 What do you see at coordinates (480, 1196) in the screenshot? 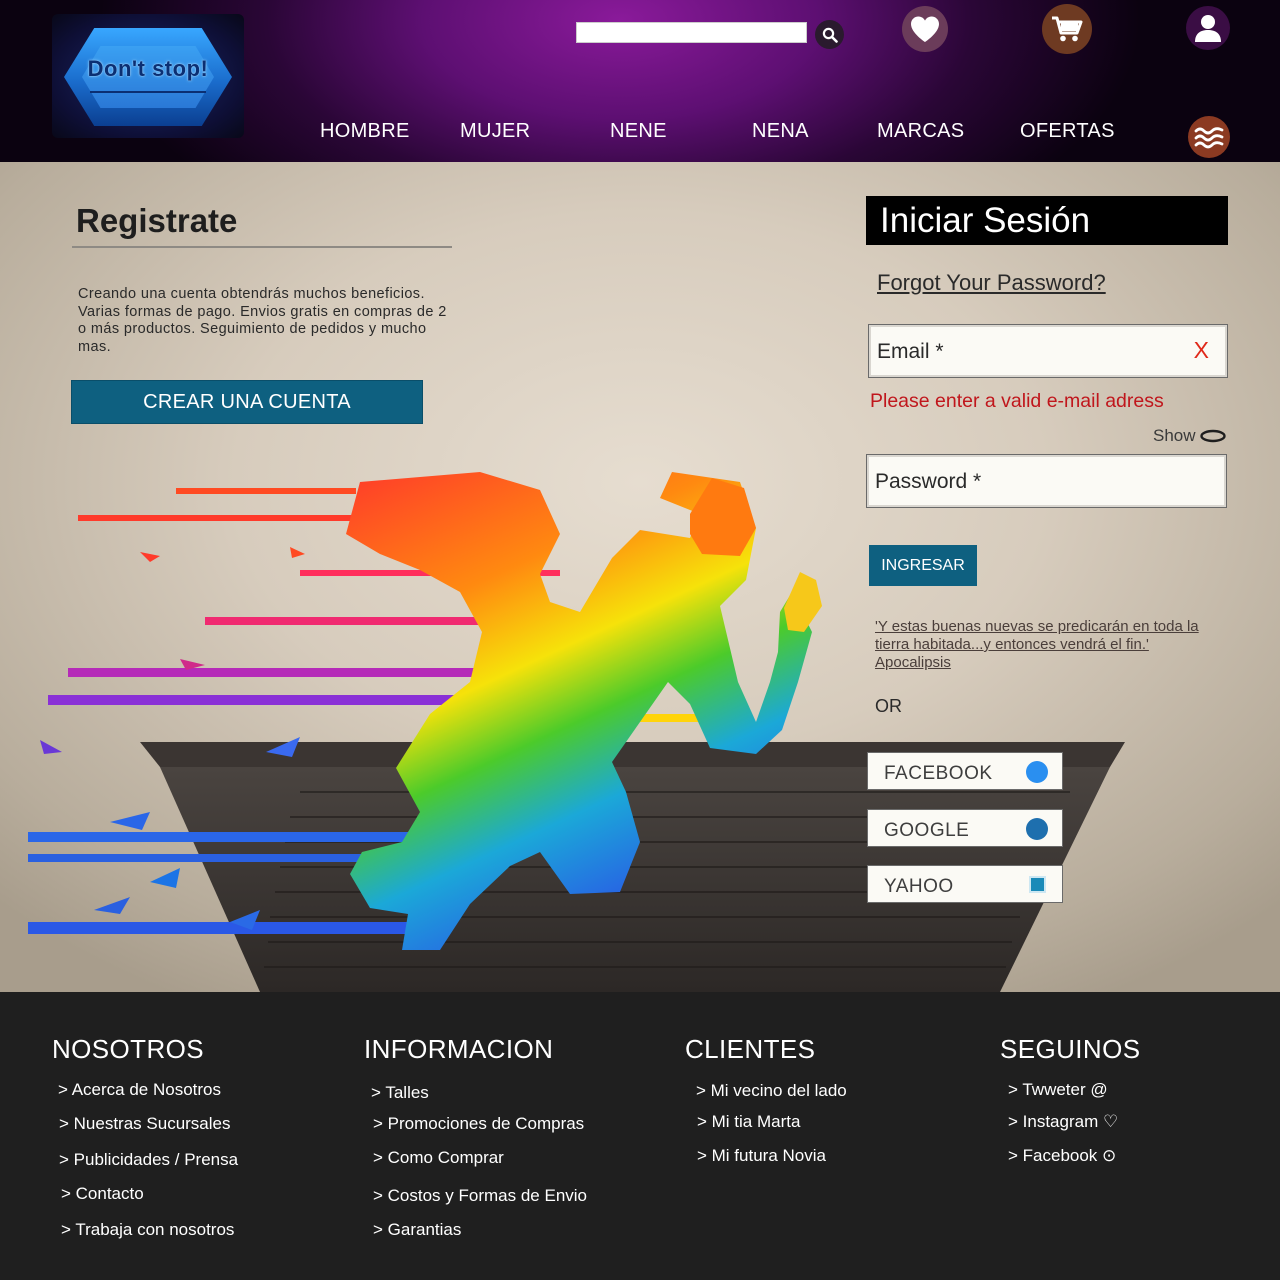
I see `footer-link: > Costos y Formas de Envio` at bounding box center [480, 1196].